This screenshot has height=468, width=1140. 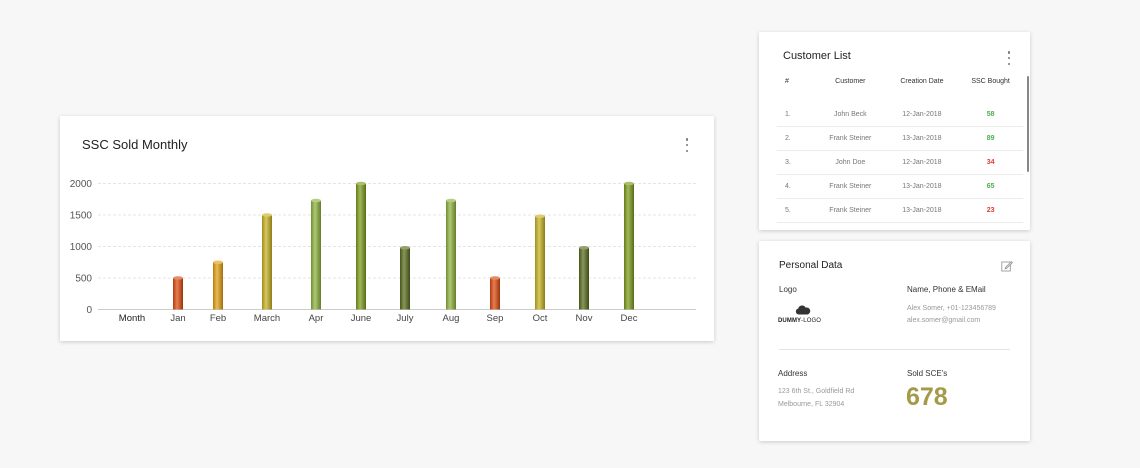 I want to click on bar-top-aug, so click(x=451, y=200).